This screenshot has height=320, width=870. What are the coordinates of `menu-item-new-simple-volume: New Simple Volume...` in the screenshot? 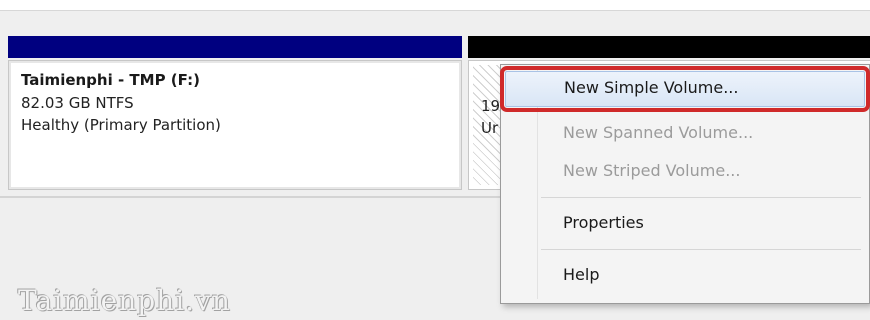 It's located at (685, 89).